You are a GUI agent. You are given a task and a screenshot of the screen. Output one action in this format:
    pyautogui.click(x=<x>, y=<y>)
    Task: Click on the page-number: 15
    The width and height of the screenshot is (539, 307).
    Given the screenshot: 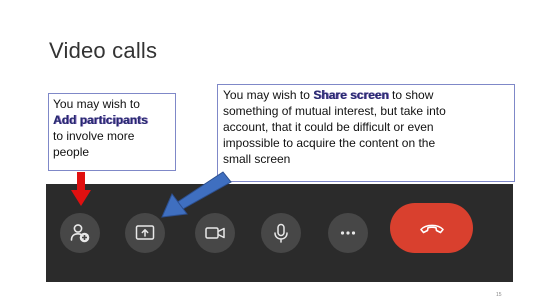 What is the action you would take?
    pyautogui.click(x=499, y=295)
    